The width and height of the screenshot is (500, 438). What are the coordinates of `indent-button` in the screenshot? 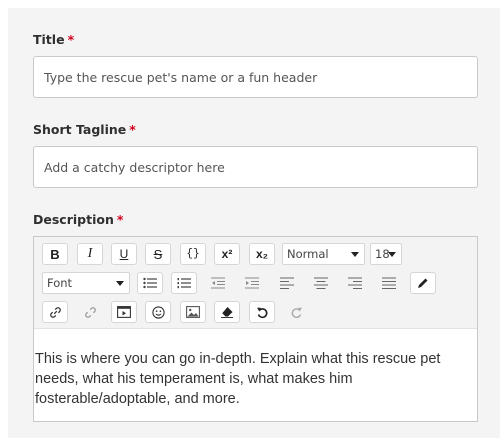 It's located at (252, 283).